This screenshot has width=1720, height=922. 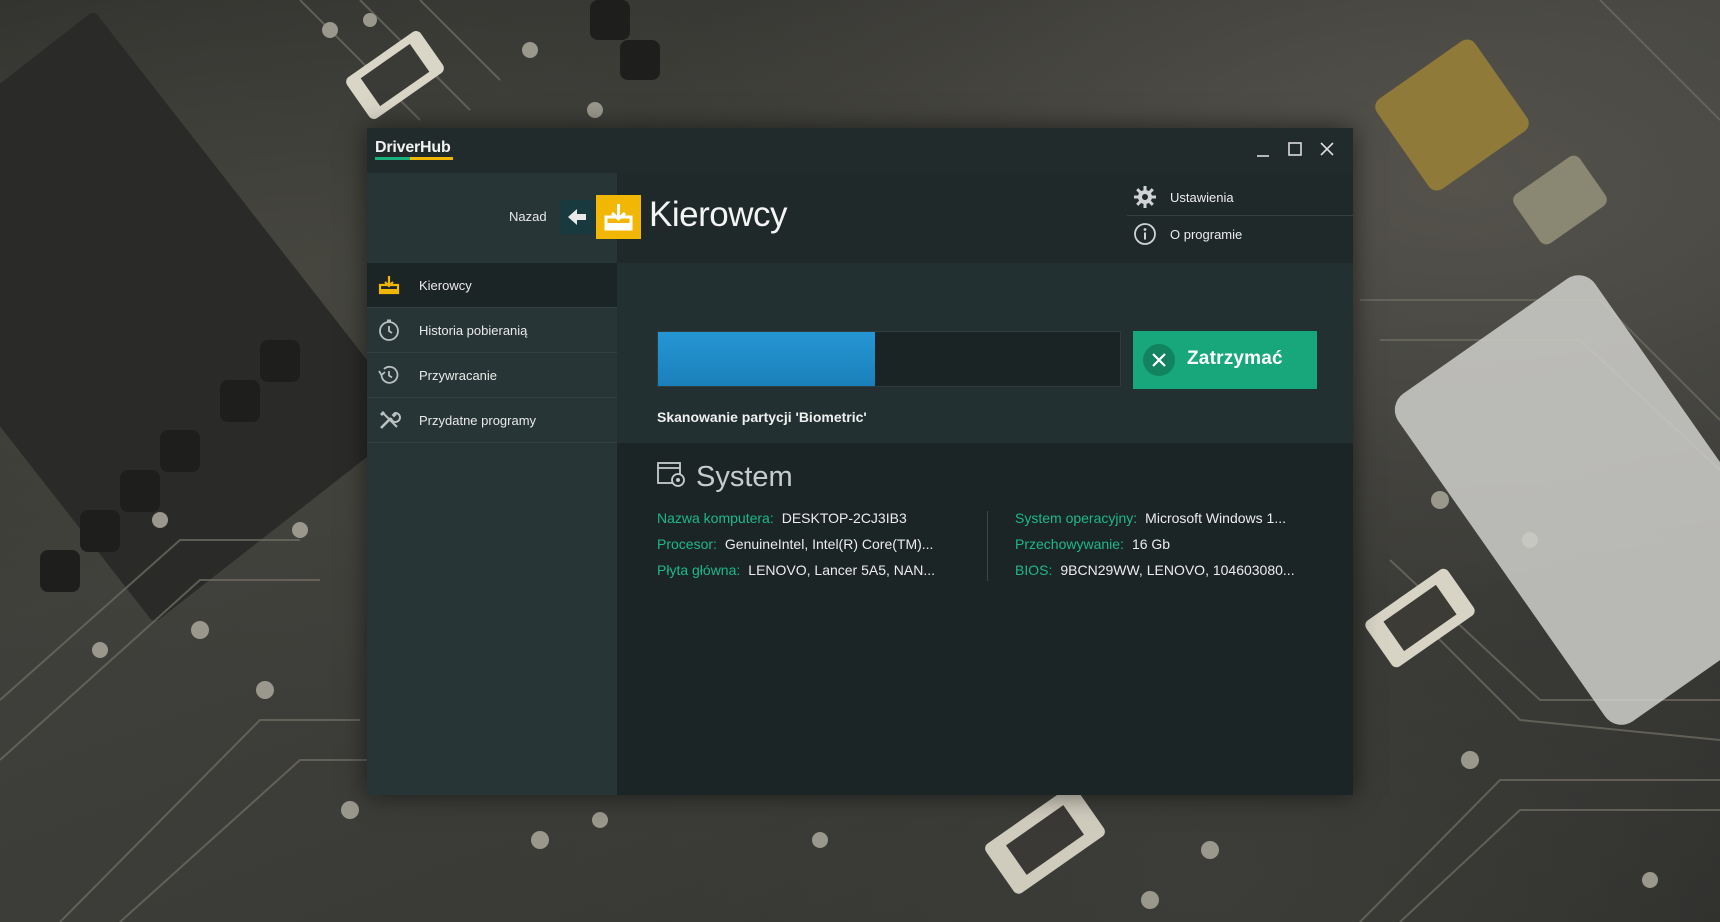 What do you see at coordinates (458, 375) in the screenshot?
I see `sidebar-item-label: Przywracanie` at bounding box center [458, 375].